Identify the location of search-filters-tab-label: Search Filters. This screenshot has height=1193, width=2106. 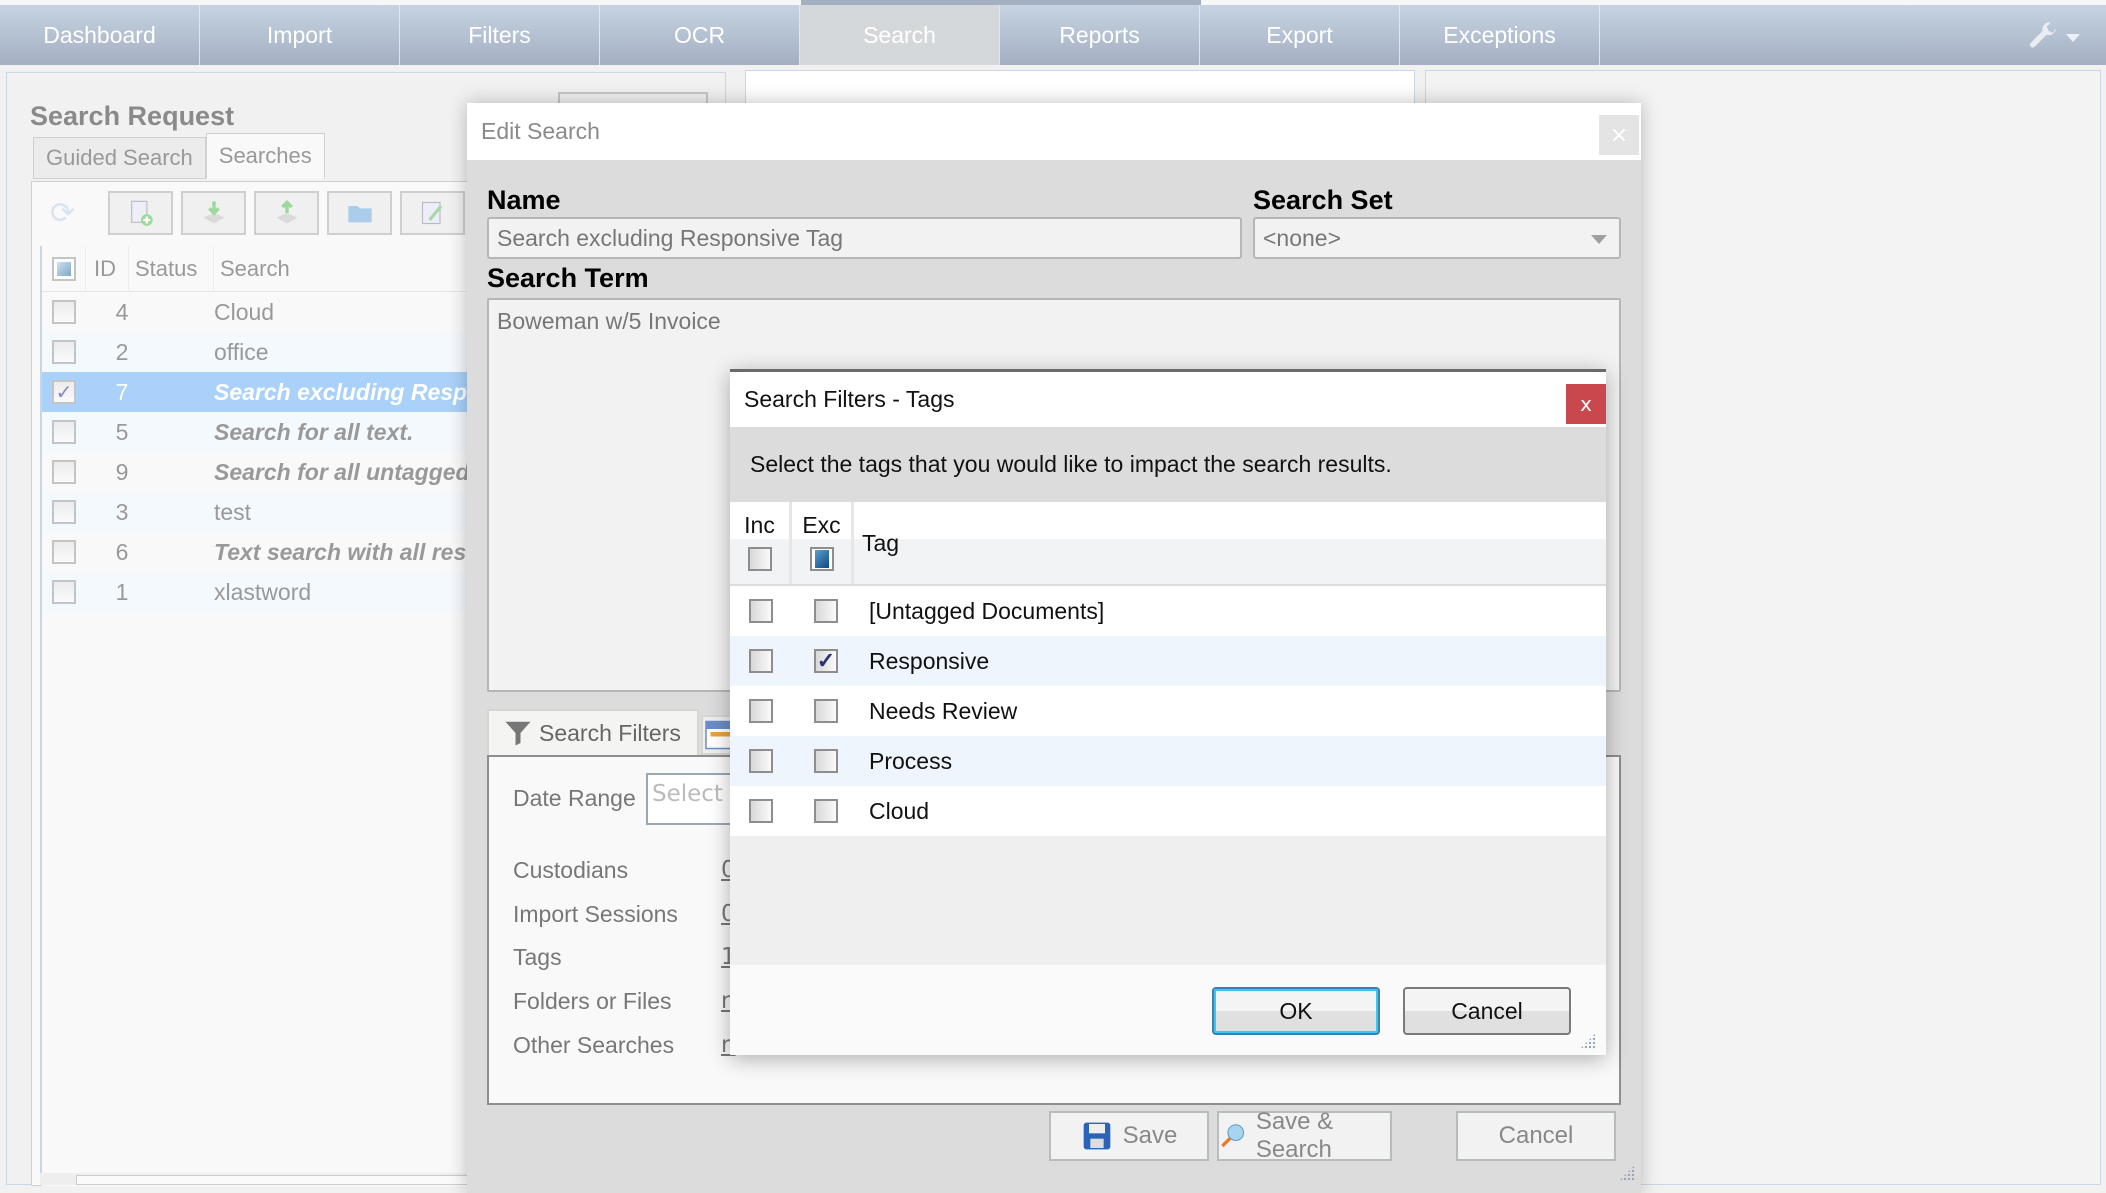
(610, 732).